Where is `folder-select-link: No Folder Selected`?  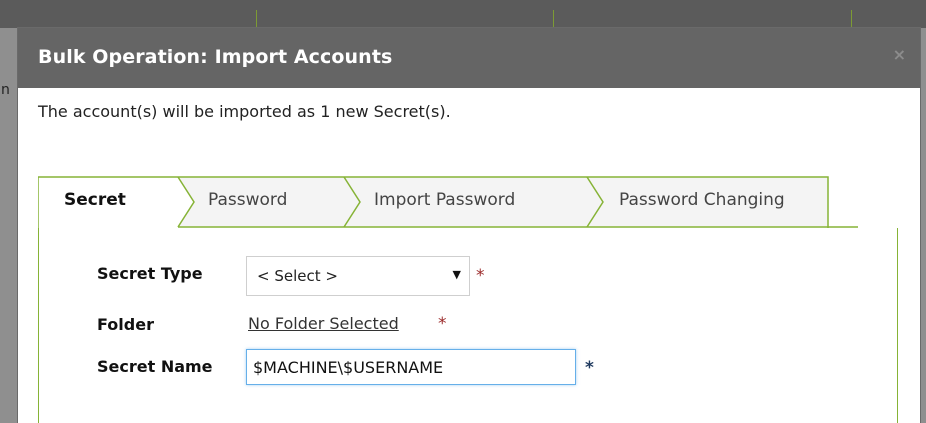
folder-select-link: No Folder Selected is located at coordinates (323, 323).